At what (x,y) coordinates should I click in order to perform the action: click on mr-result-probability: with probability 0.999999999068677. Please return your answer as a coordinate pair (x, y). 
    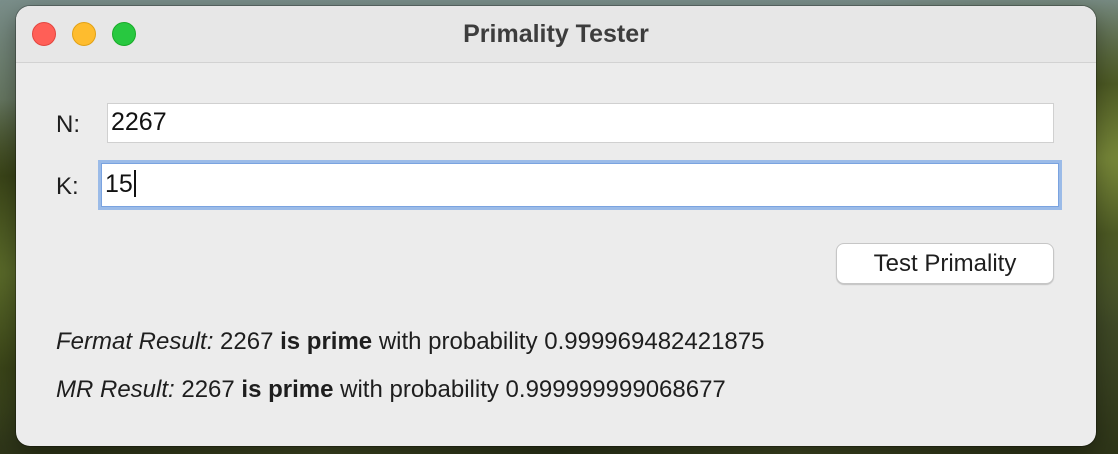
    Looking at the image, I should click on (533, 389).